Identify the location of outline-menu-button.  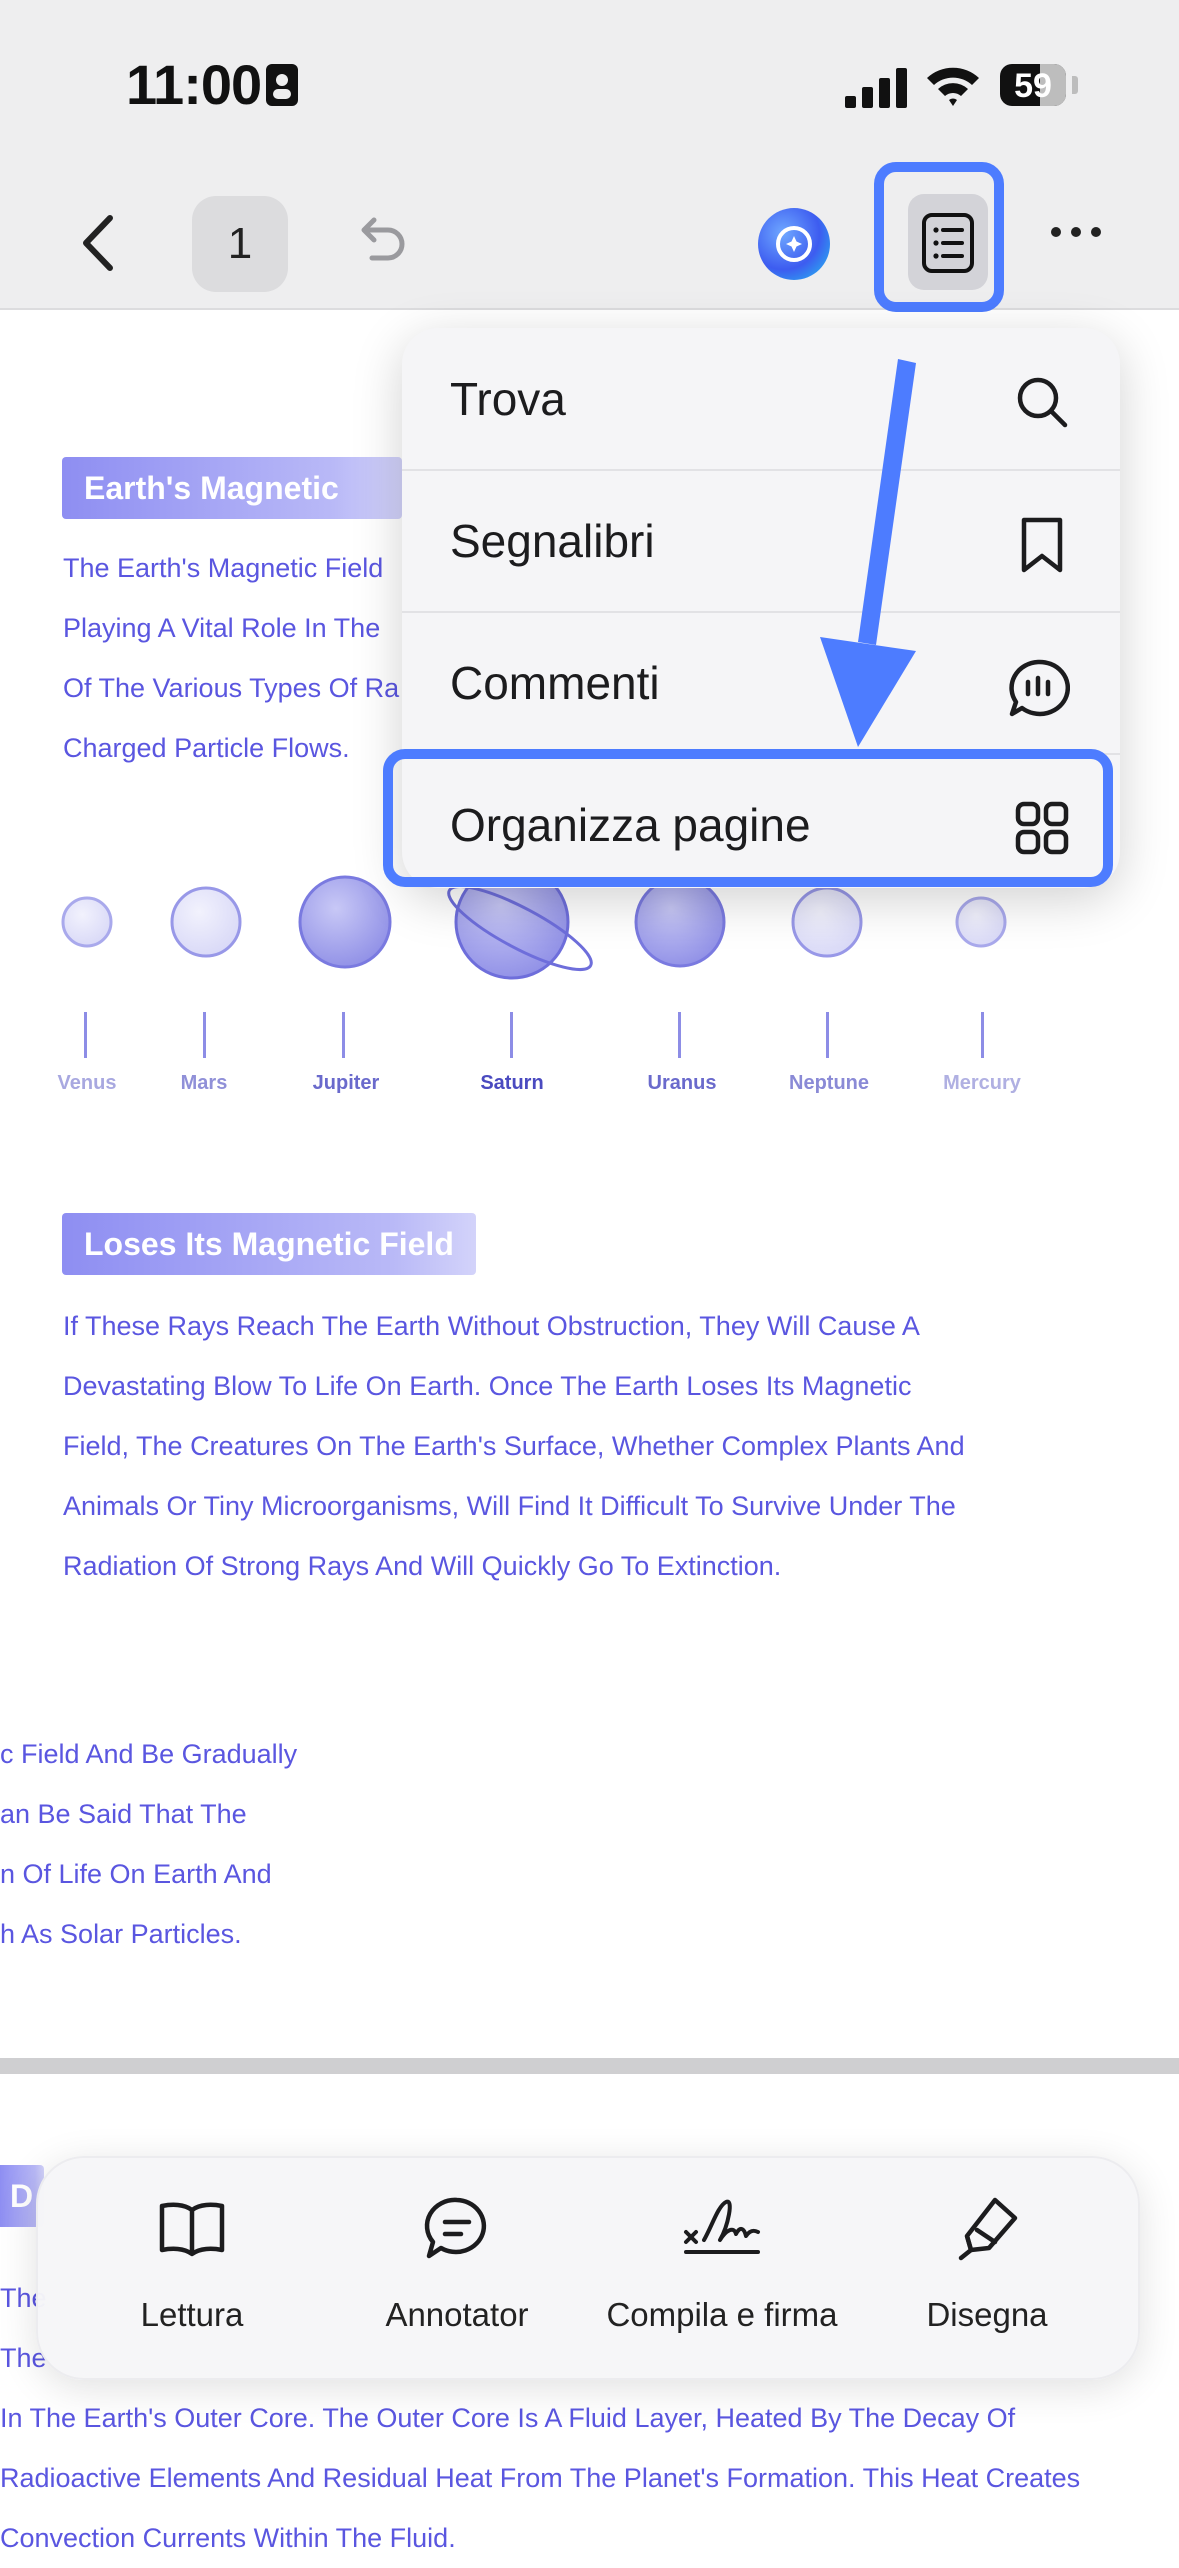
(939, 237).